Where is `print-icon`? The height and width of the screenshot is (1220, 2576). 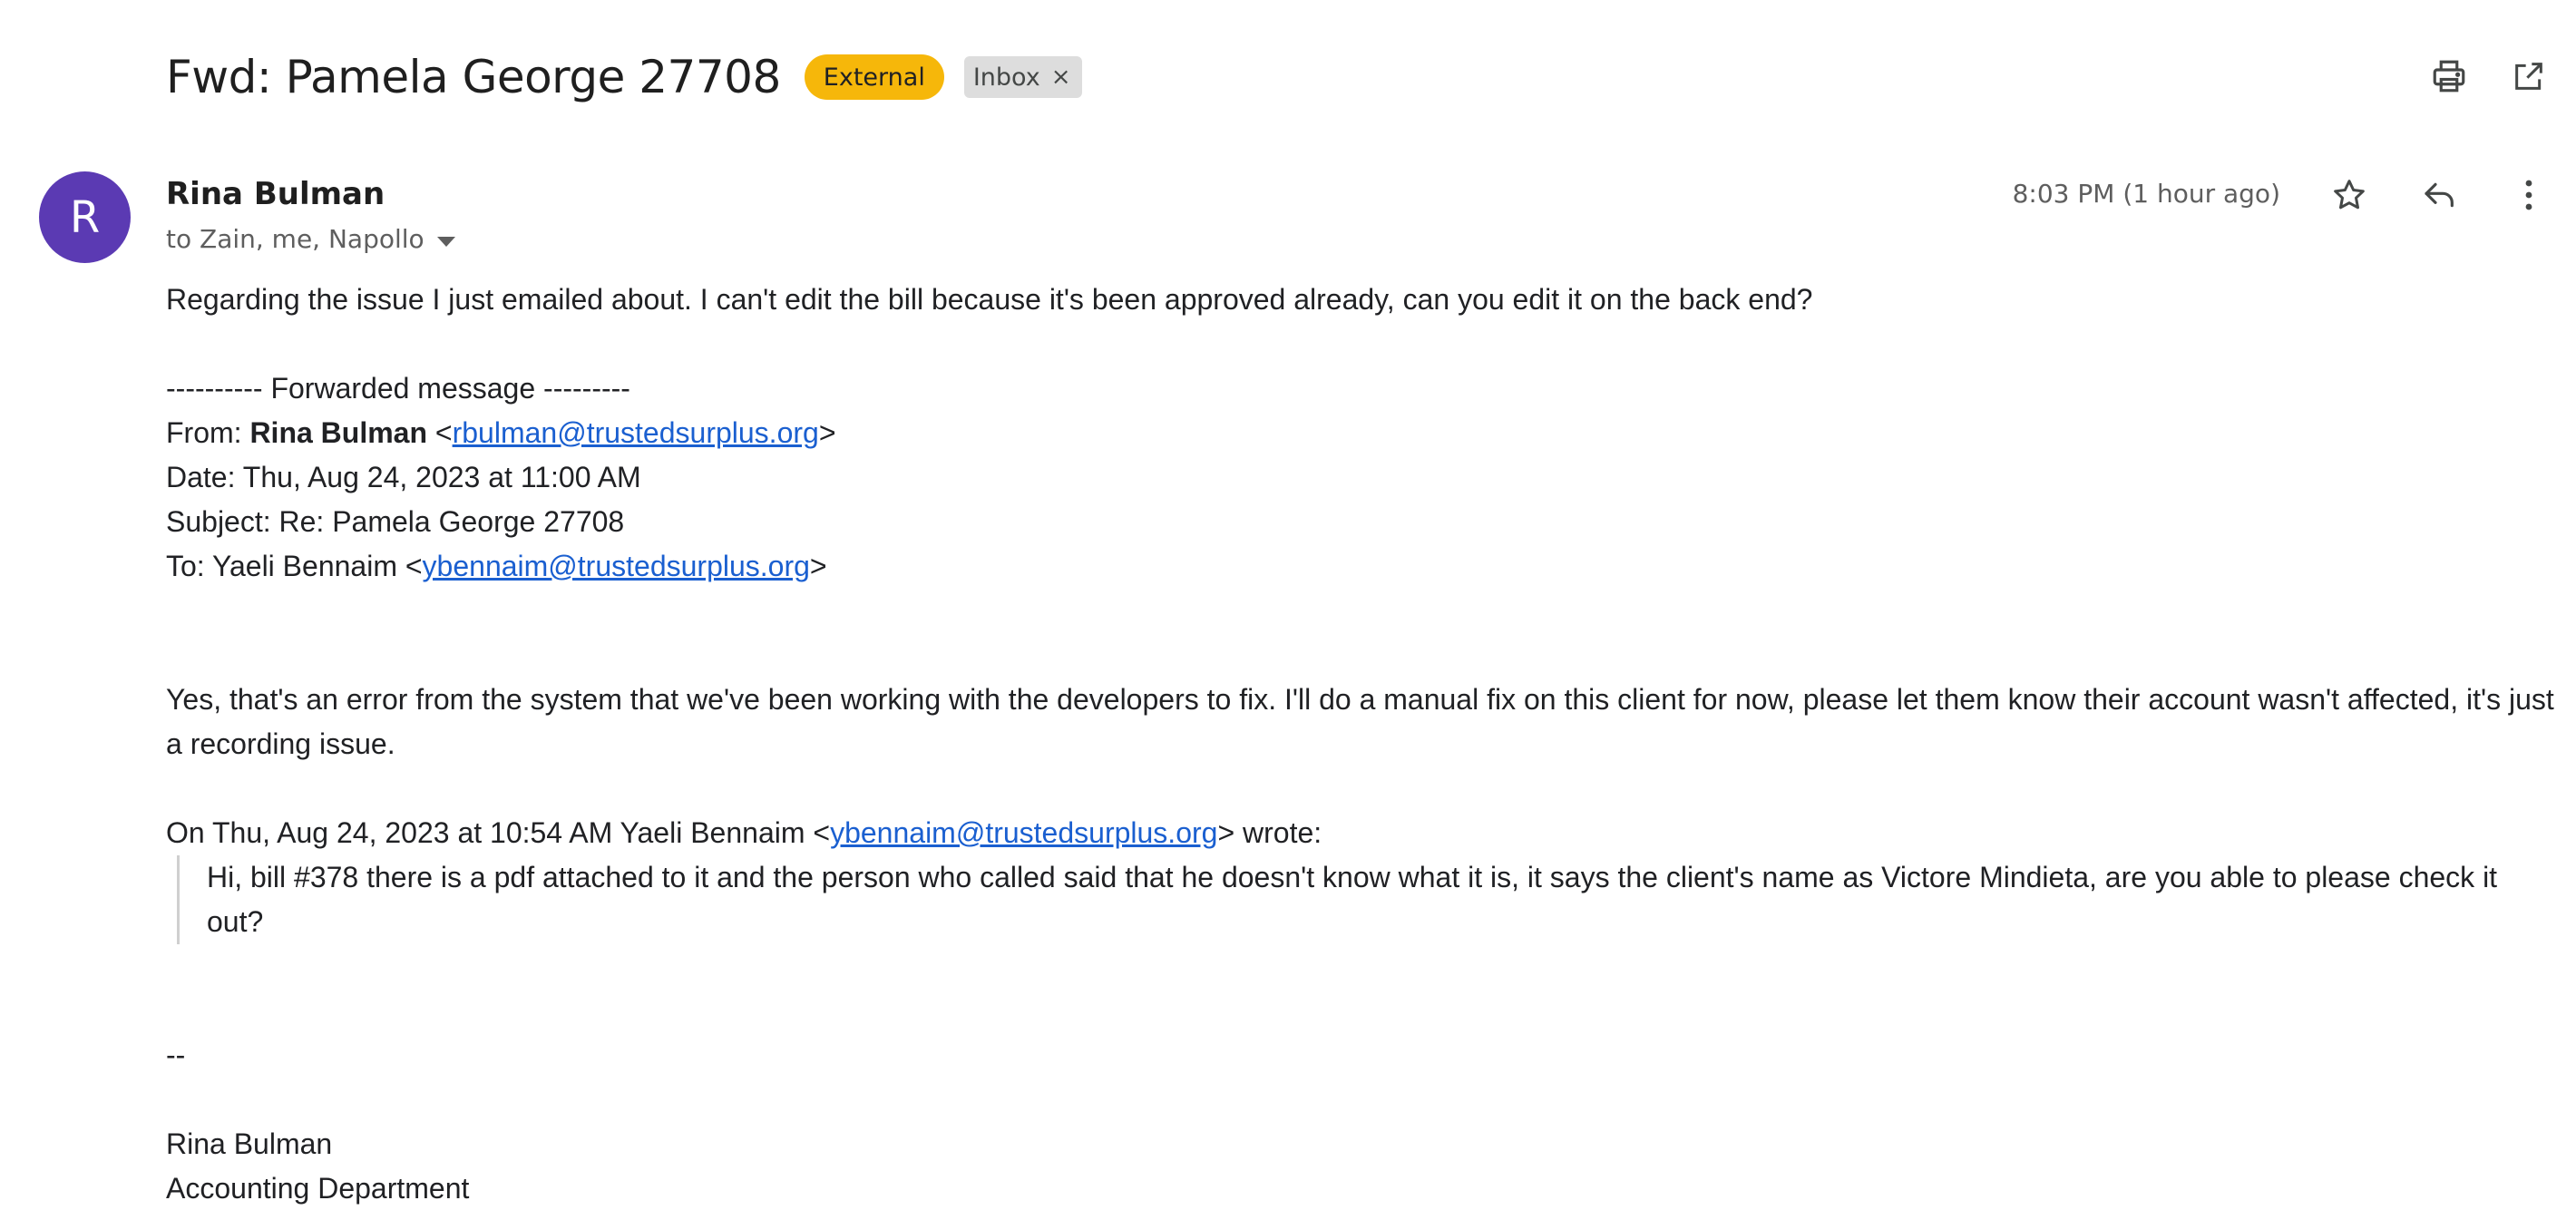 print-icon is located at coordinates (2449, 77).